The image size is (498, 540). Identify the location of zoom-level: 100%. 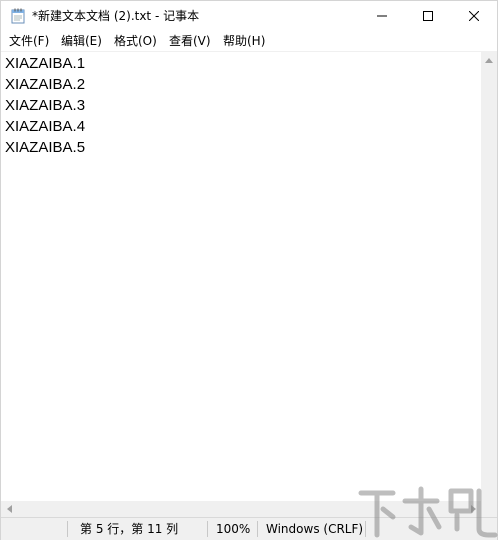
(233, 529).